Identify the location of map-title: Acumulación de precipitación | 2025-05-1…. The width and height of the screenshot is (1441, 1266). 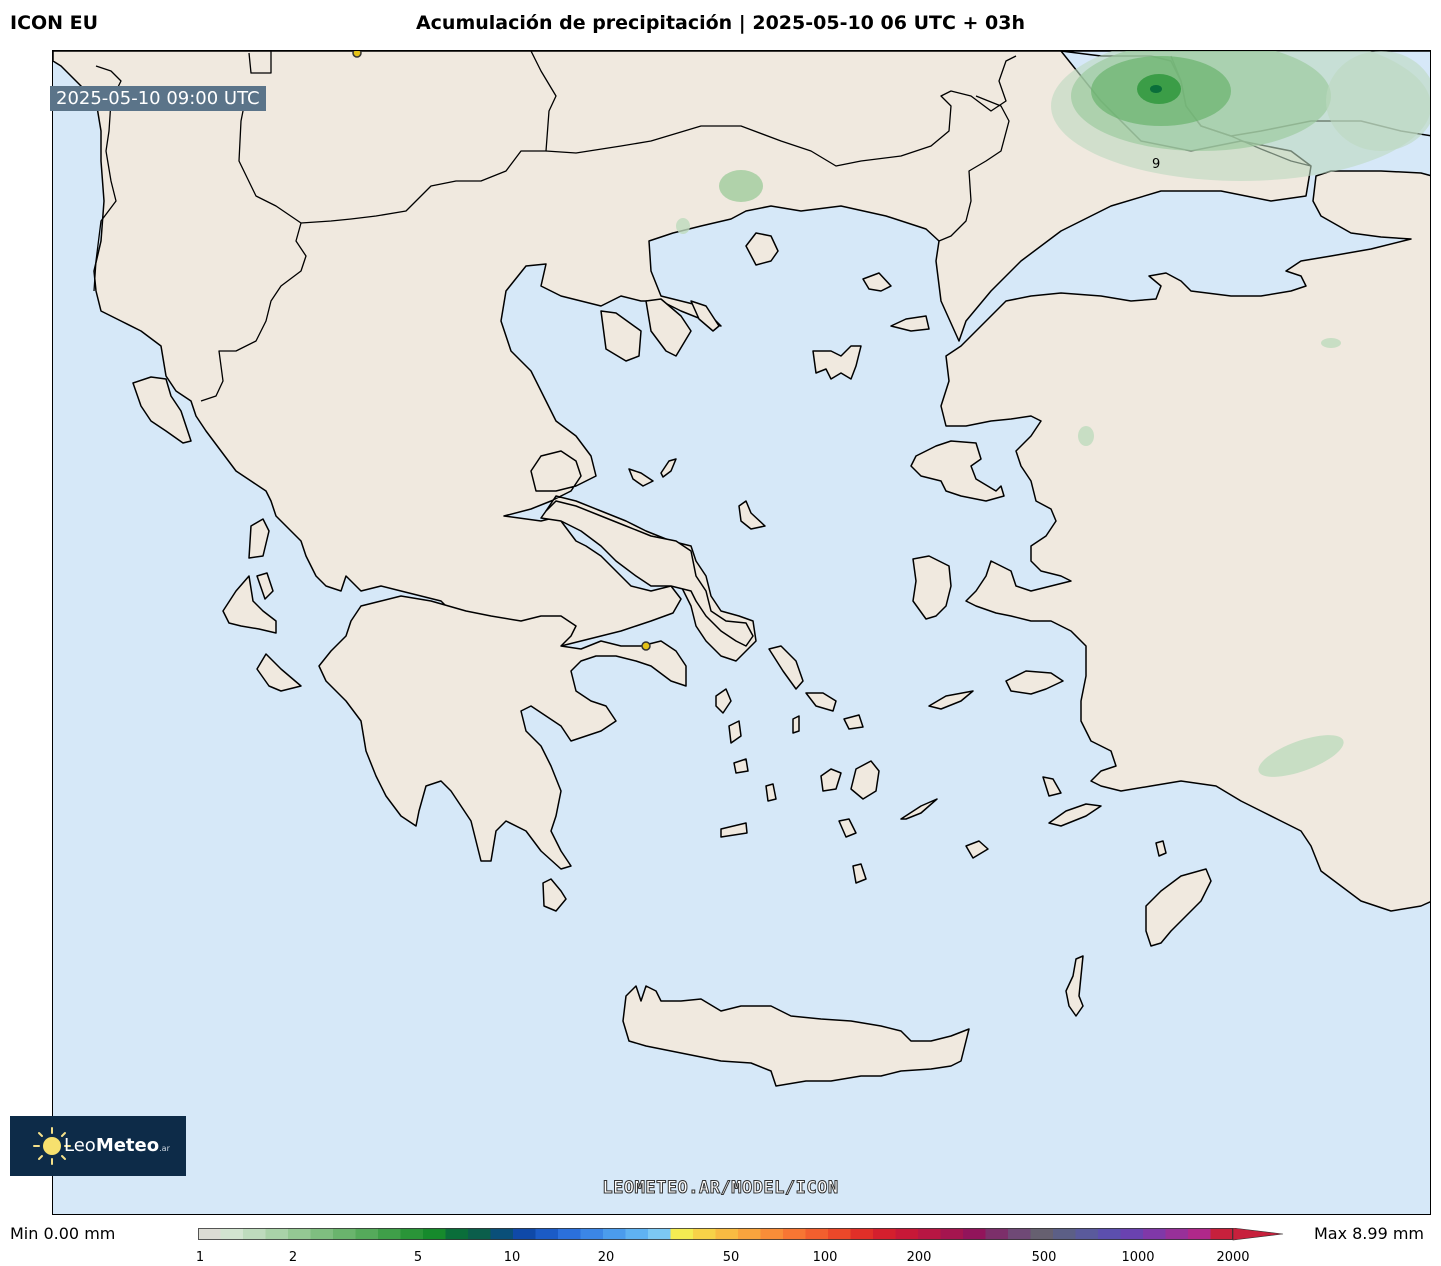
(720, 23).